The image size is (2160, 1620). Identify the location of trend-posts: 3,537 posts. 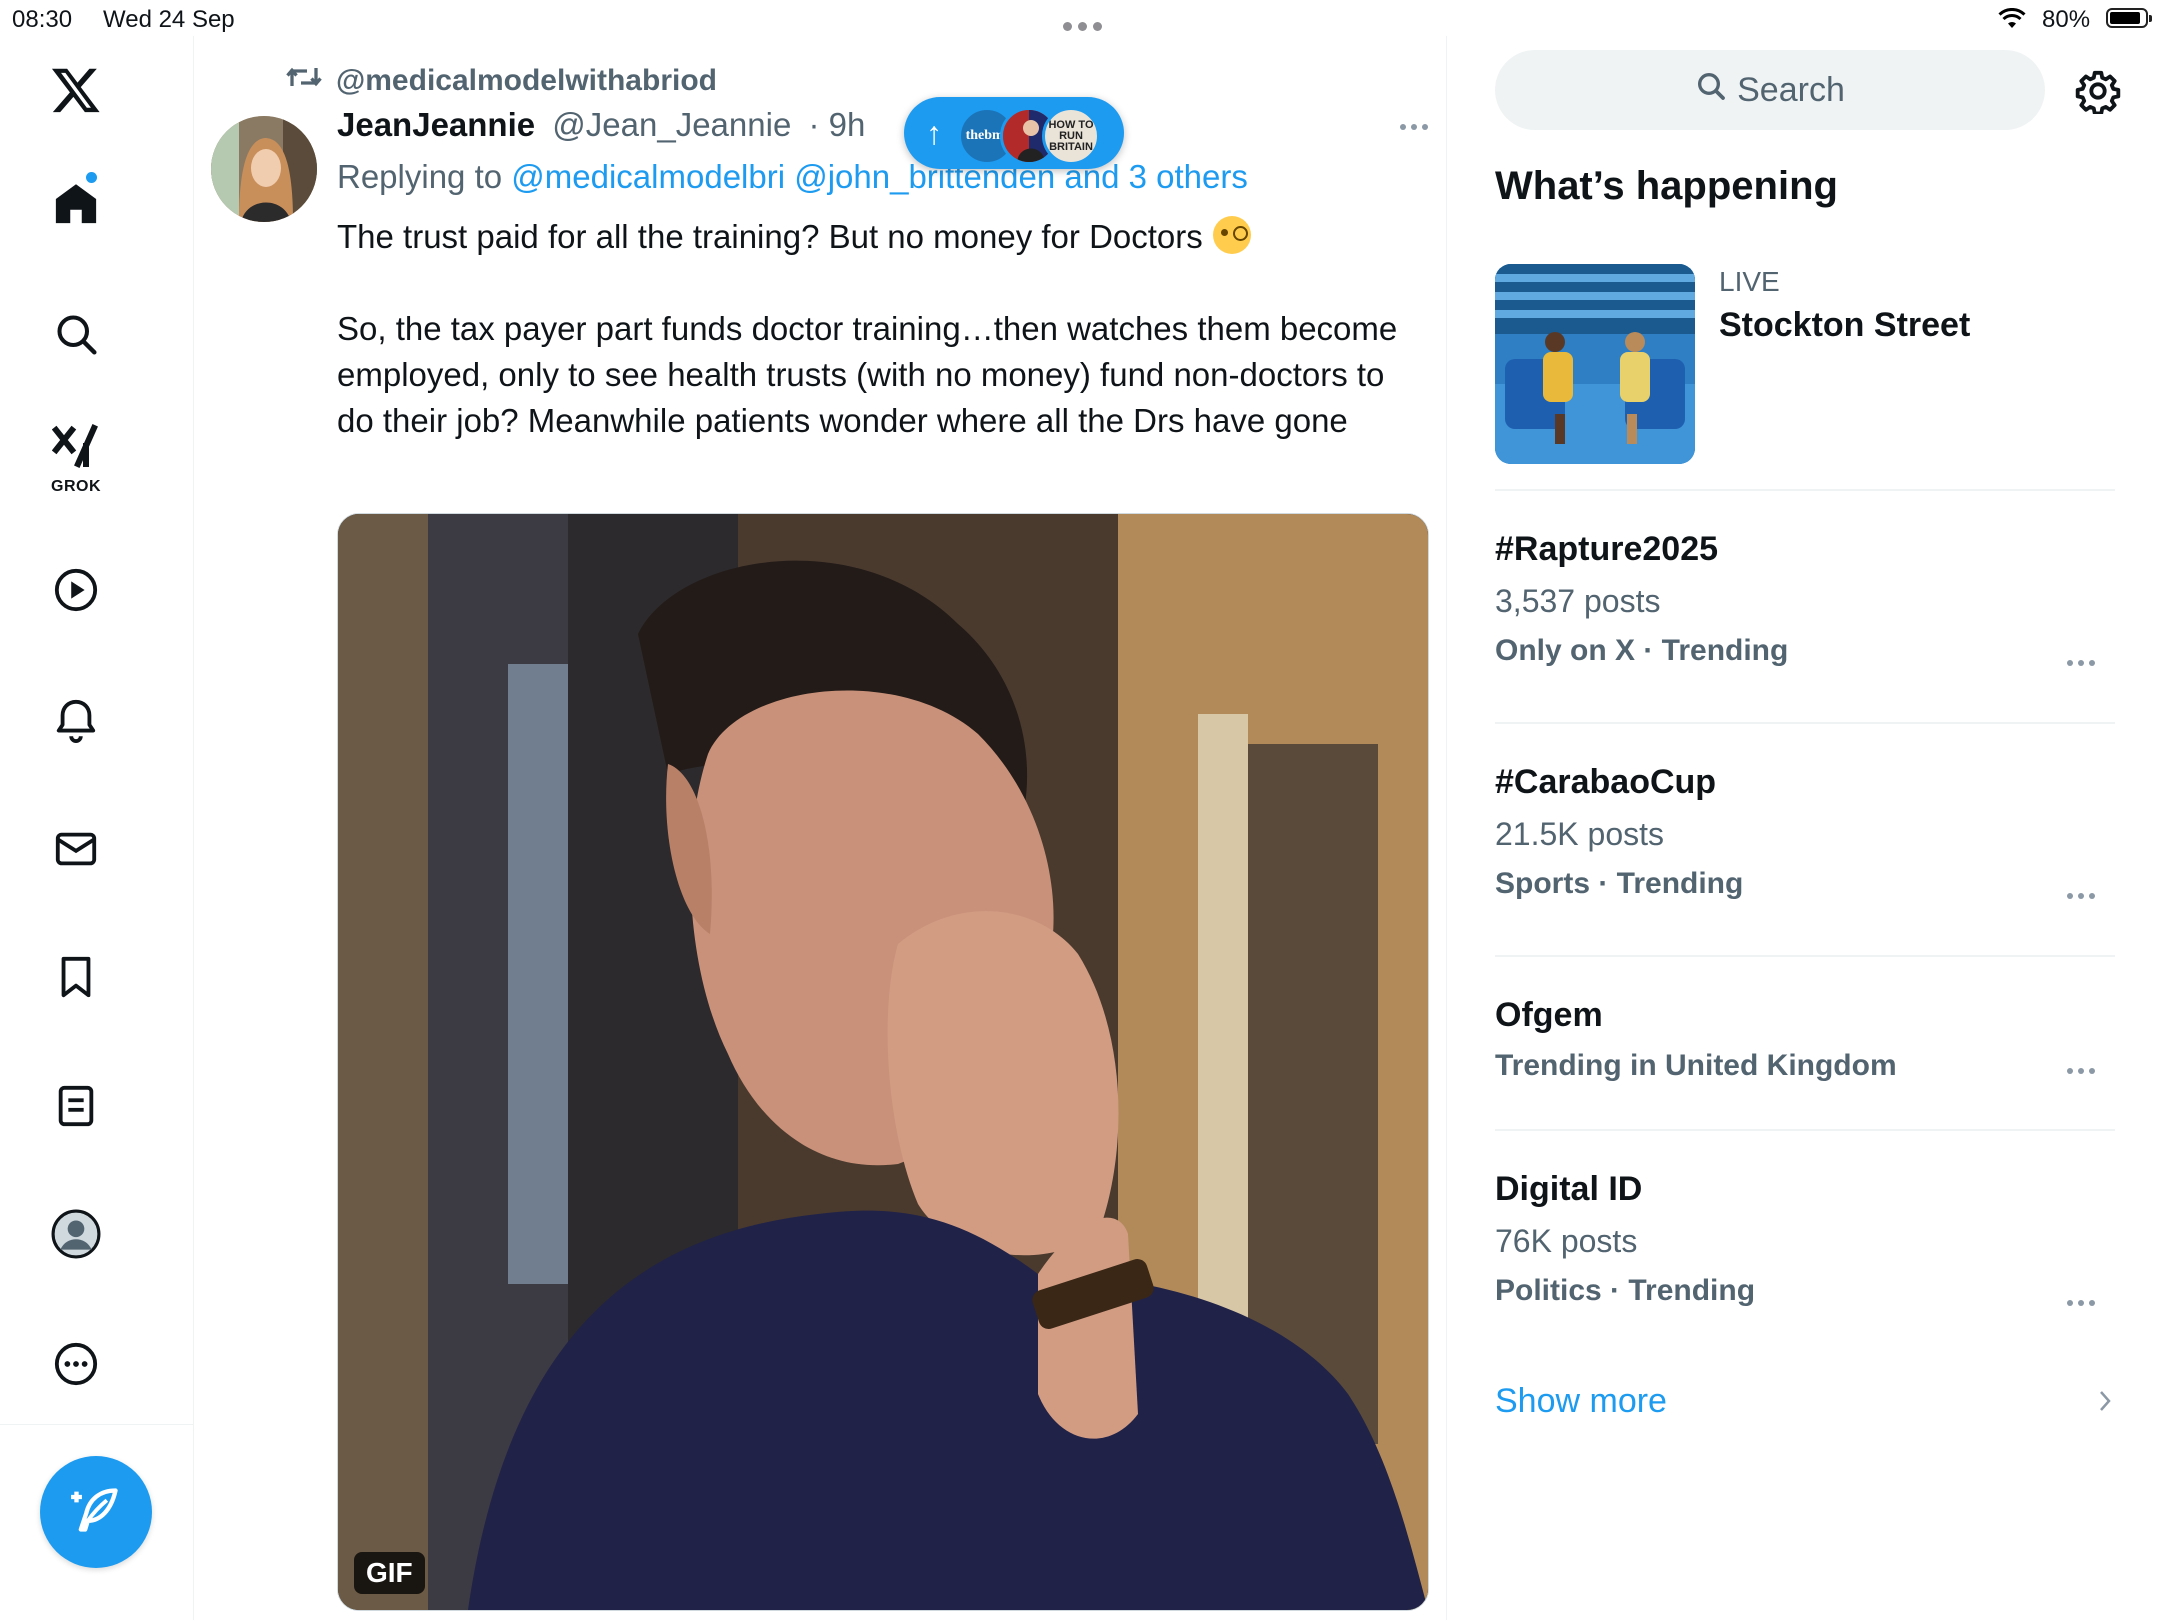
(1578, 601).